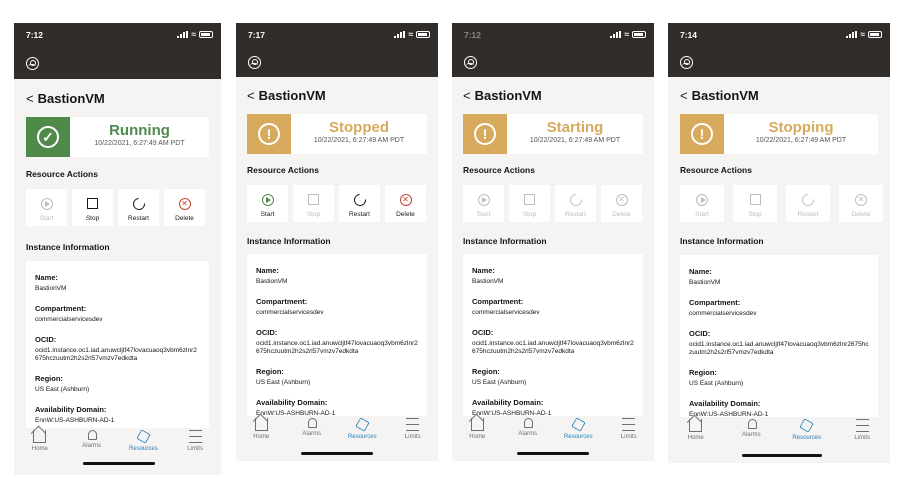  What do you see at coordinates (575, 127) in the screenshot?
I see `state-label: Starting` at bounding box center [575, 127].